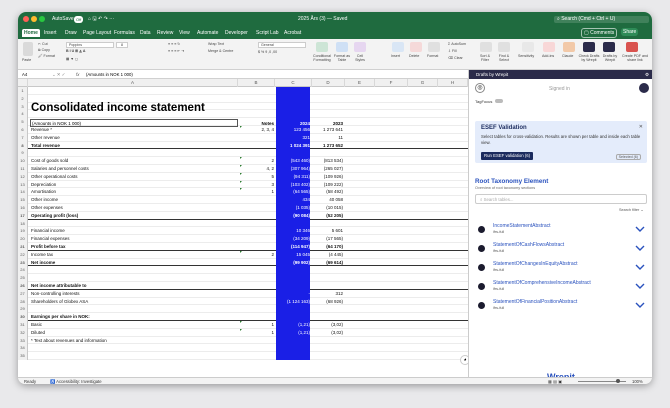 The width and height of the screenshot is (670, 408). Describe the element at coordinates (293, 83) in the screenshot. I see `column-header-c: C` at that location.